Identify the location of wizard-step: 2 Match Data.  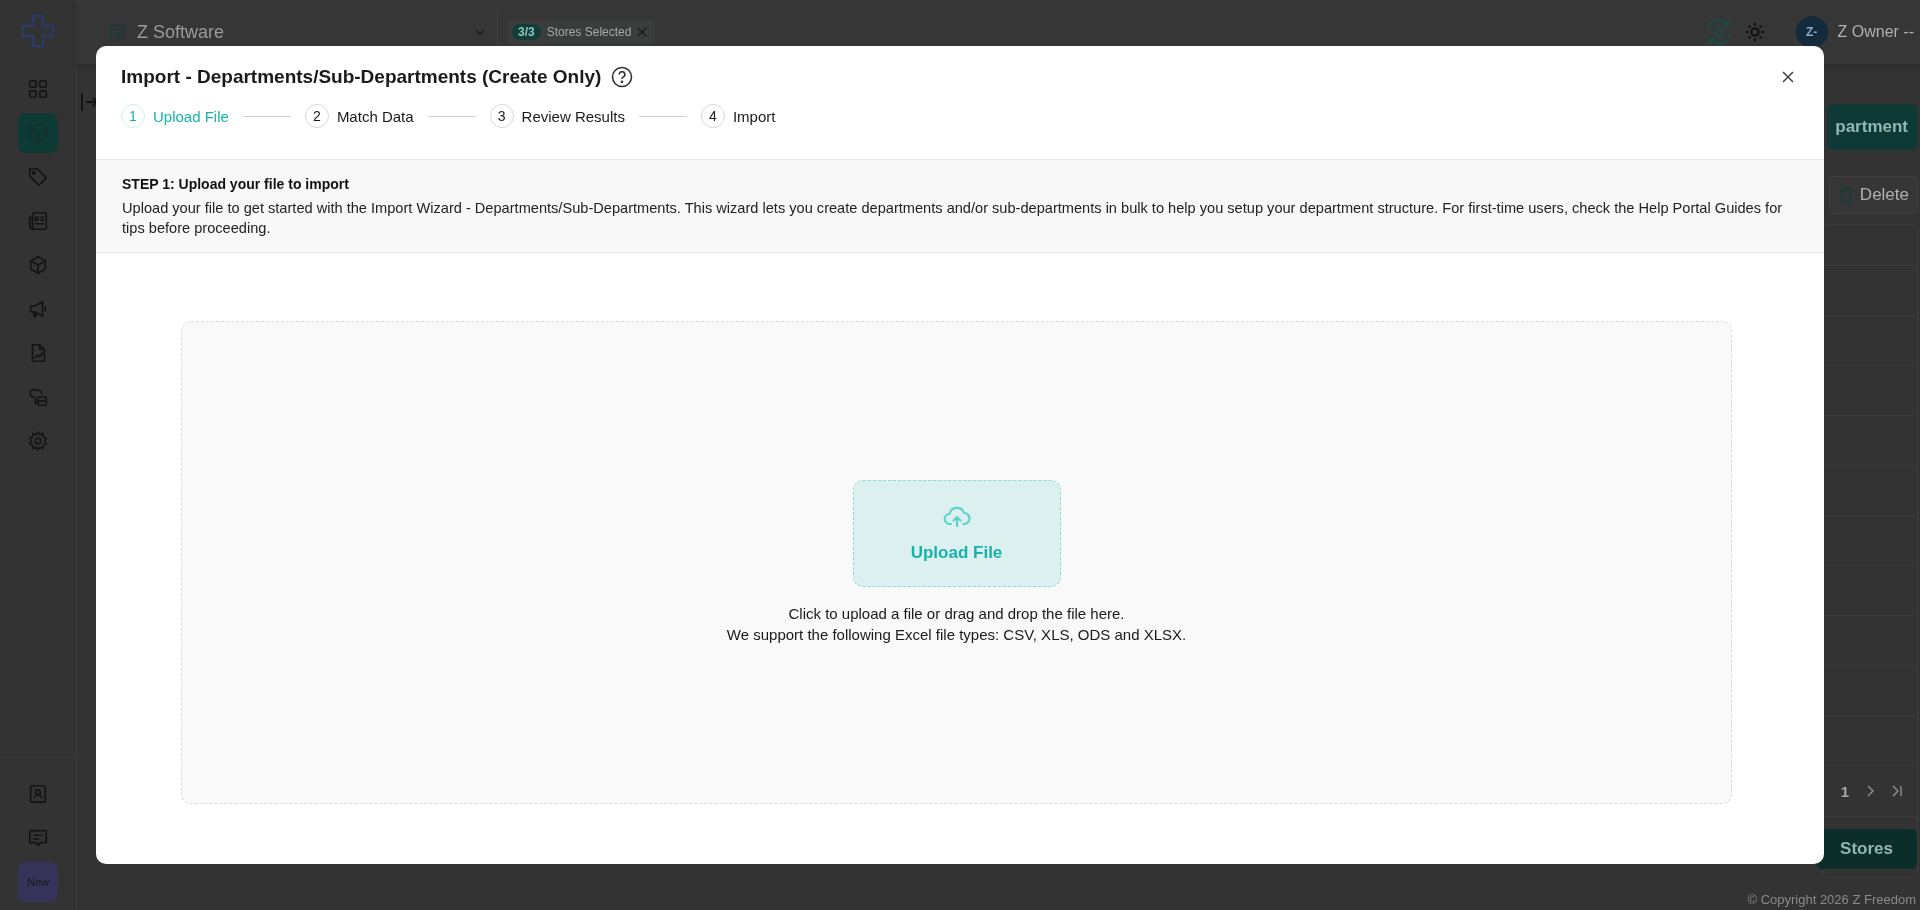
(359, 116).